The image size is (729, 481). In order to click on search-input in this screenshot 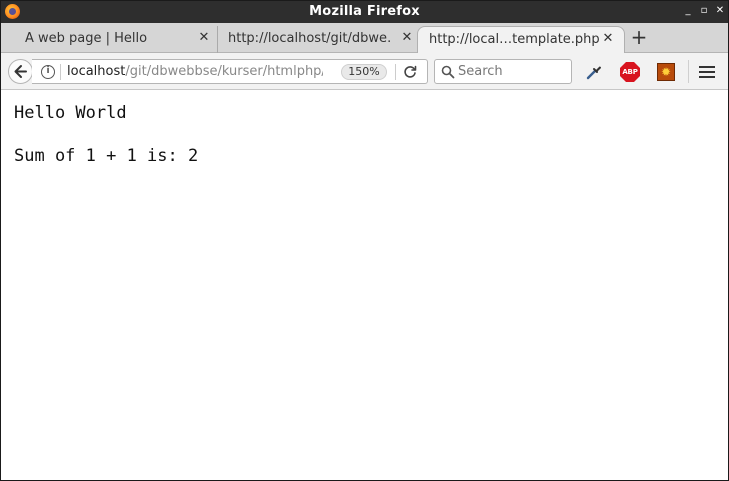, I will do `click(512, 71)`.